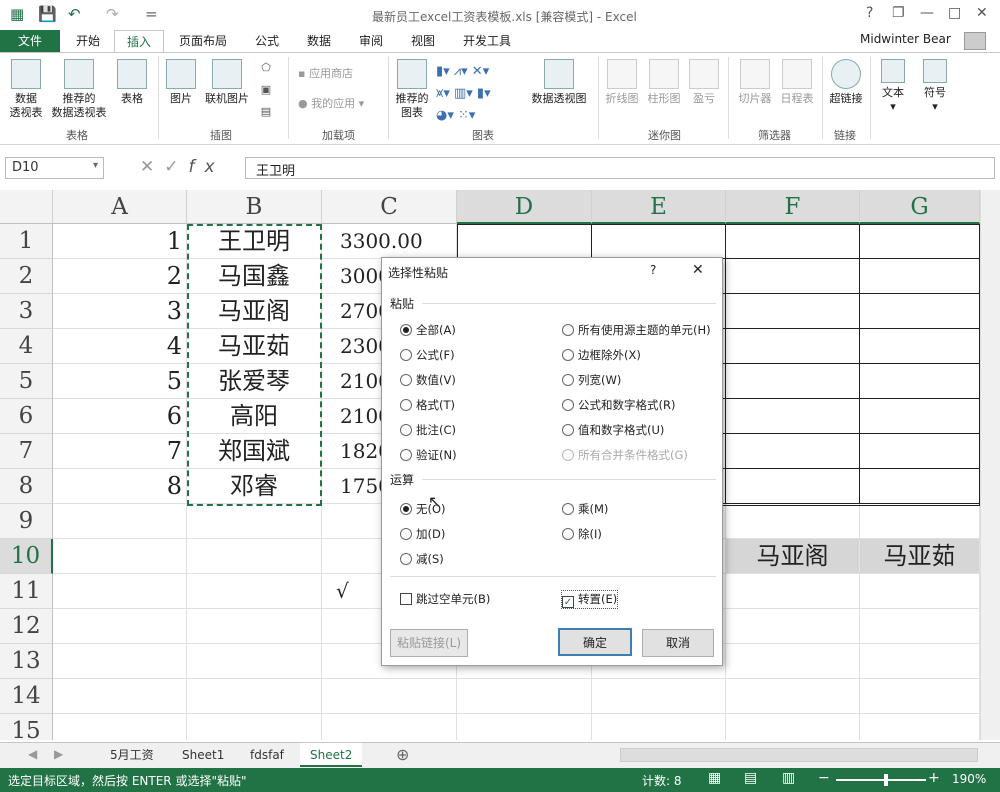  I want to click on smartart-icon: ▣, so click(266, 90).